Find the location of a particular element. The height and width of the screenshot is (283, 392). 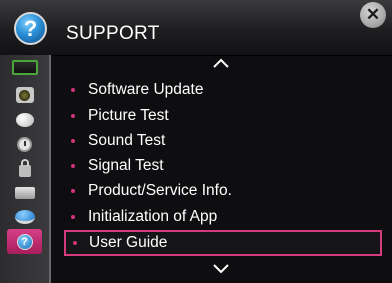

menu-item-initialization-of-app: Initialization of App is located at coordinates (223, 217).